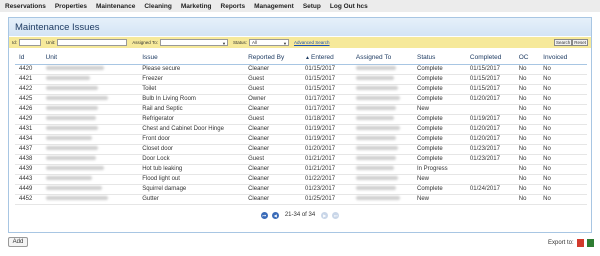 Image resolution: width=600 pixels, height=256 pixels. I want to click on table-row: 4452 Gutter Cleaner 01/25/2017 New No No, so click(301, 199).